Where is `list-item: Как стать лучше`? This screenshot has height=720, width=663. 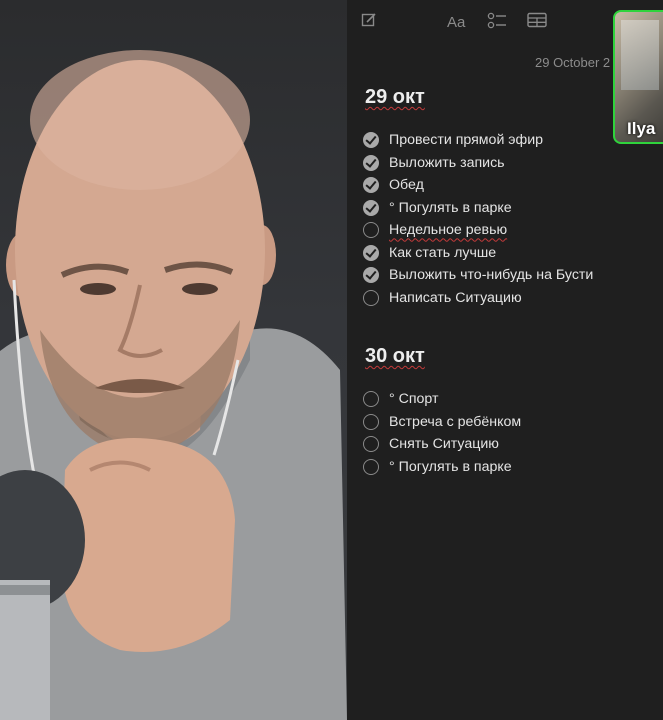 list-item: Как стать лучше is located at coordinates (478, 253).